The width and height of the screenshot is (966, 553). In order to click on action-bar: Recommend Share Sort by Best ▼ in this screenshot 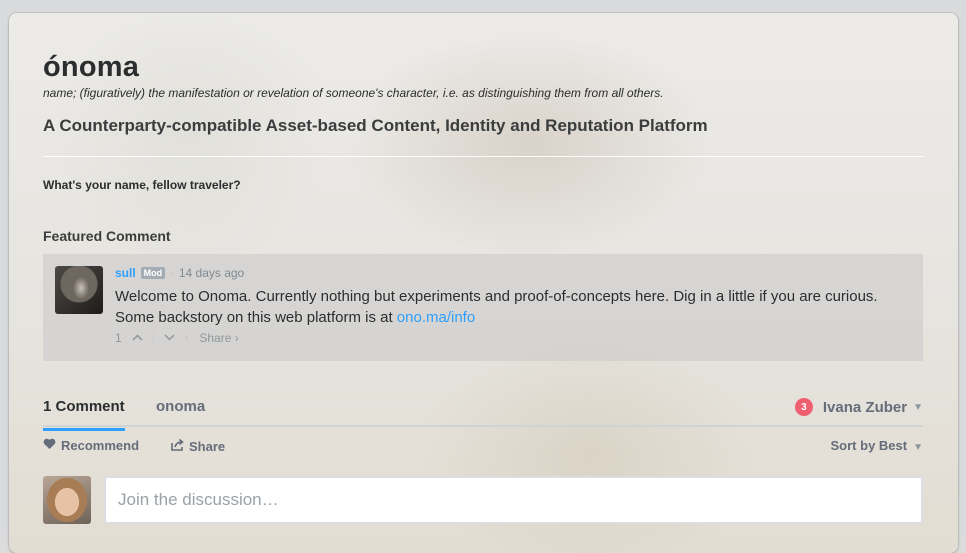, I will do `click(483, 448)`.